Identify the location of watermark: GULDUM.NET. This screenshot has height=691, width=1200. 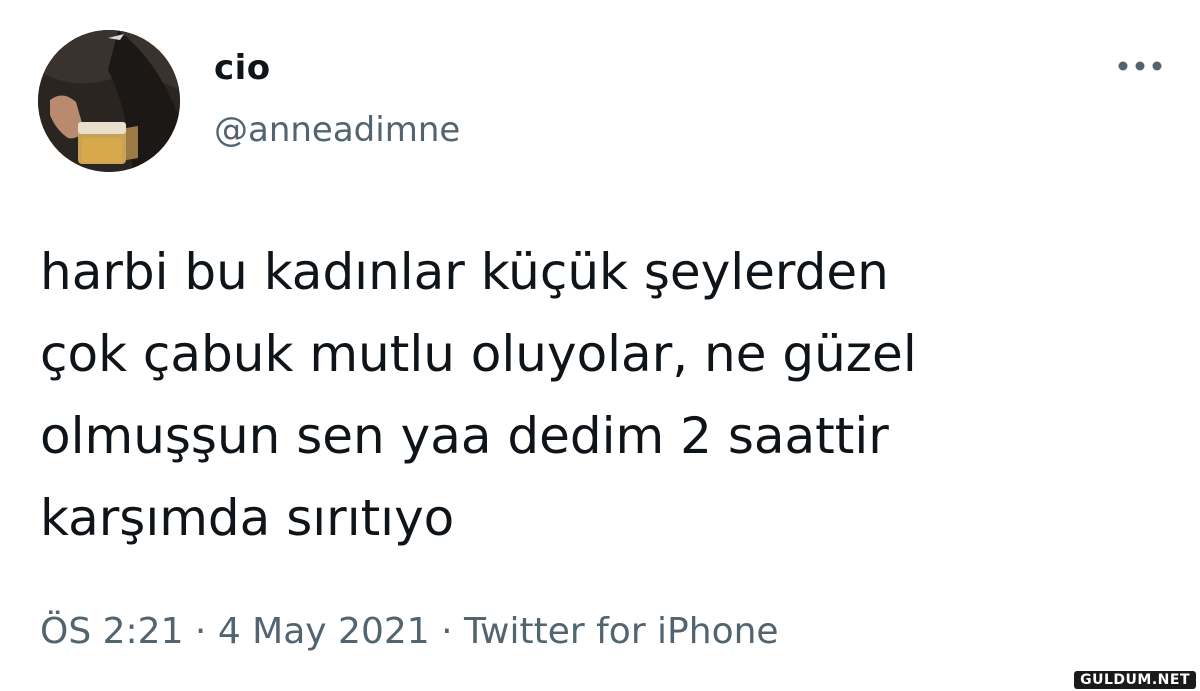
(1135, 680).